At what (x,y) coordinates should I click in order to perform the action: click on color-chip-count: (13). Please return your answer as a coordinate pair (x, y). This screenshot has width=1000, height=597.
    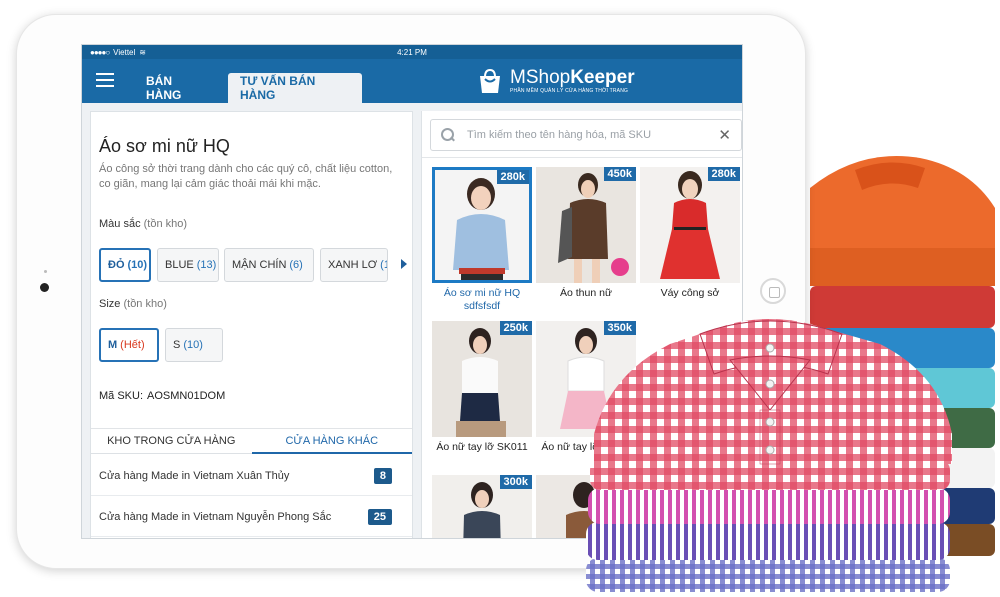
    Looking at the image, I should click on (206, 265).